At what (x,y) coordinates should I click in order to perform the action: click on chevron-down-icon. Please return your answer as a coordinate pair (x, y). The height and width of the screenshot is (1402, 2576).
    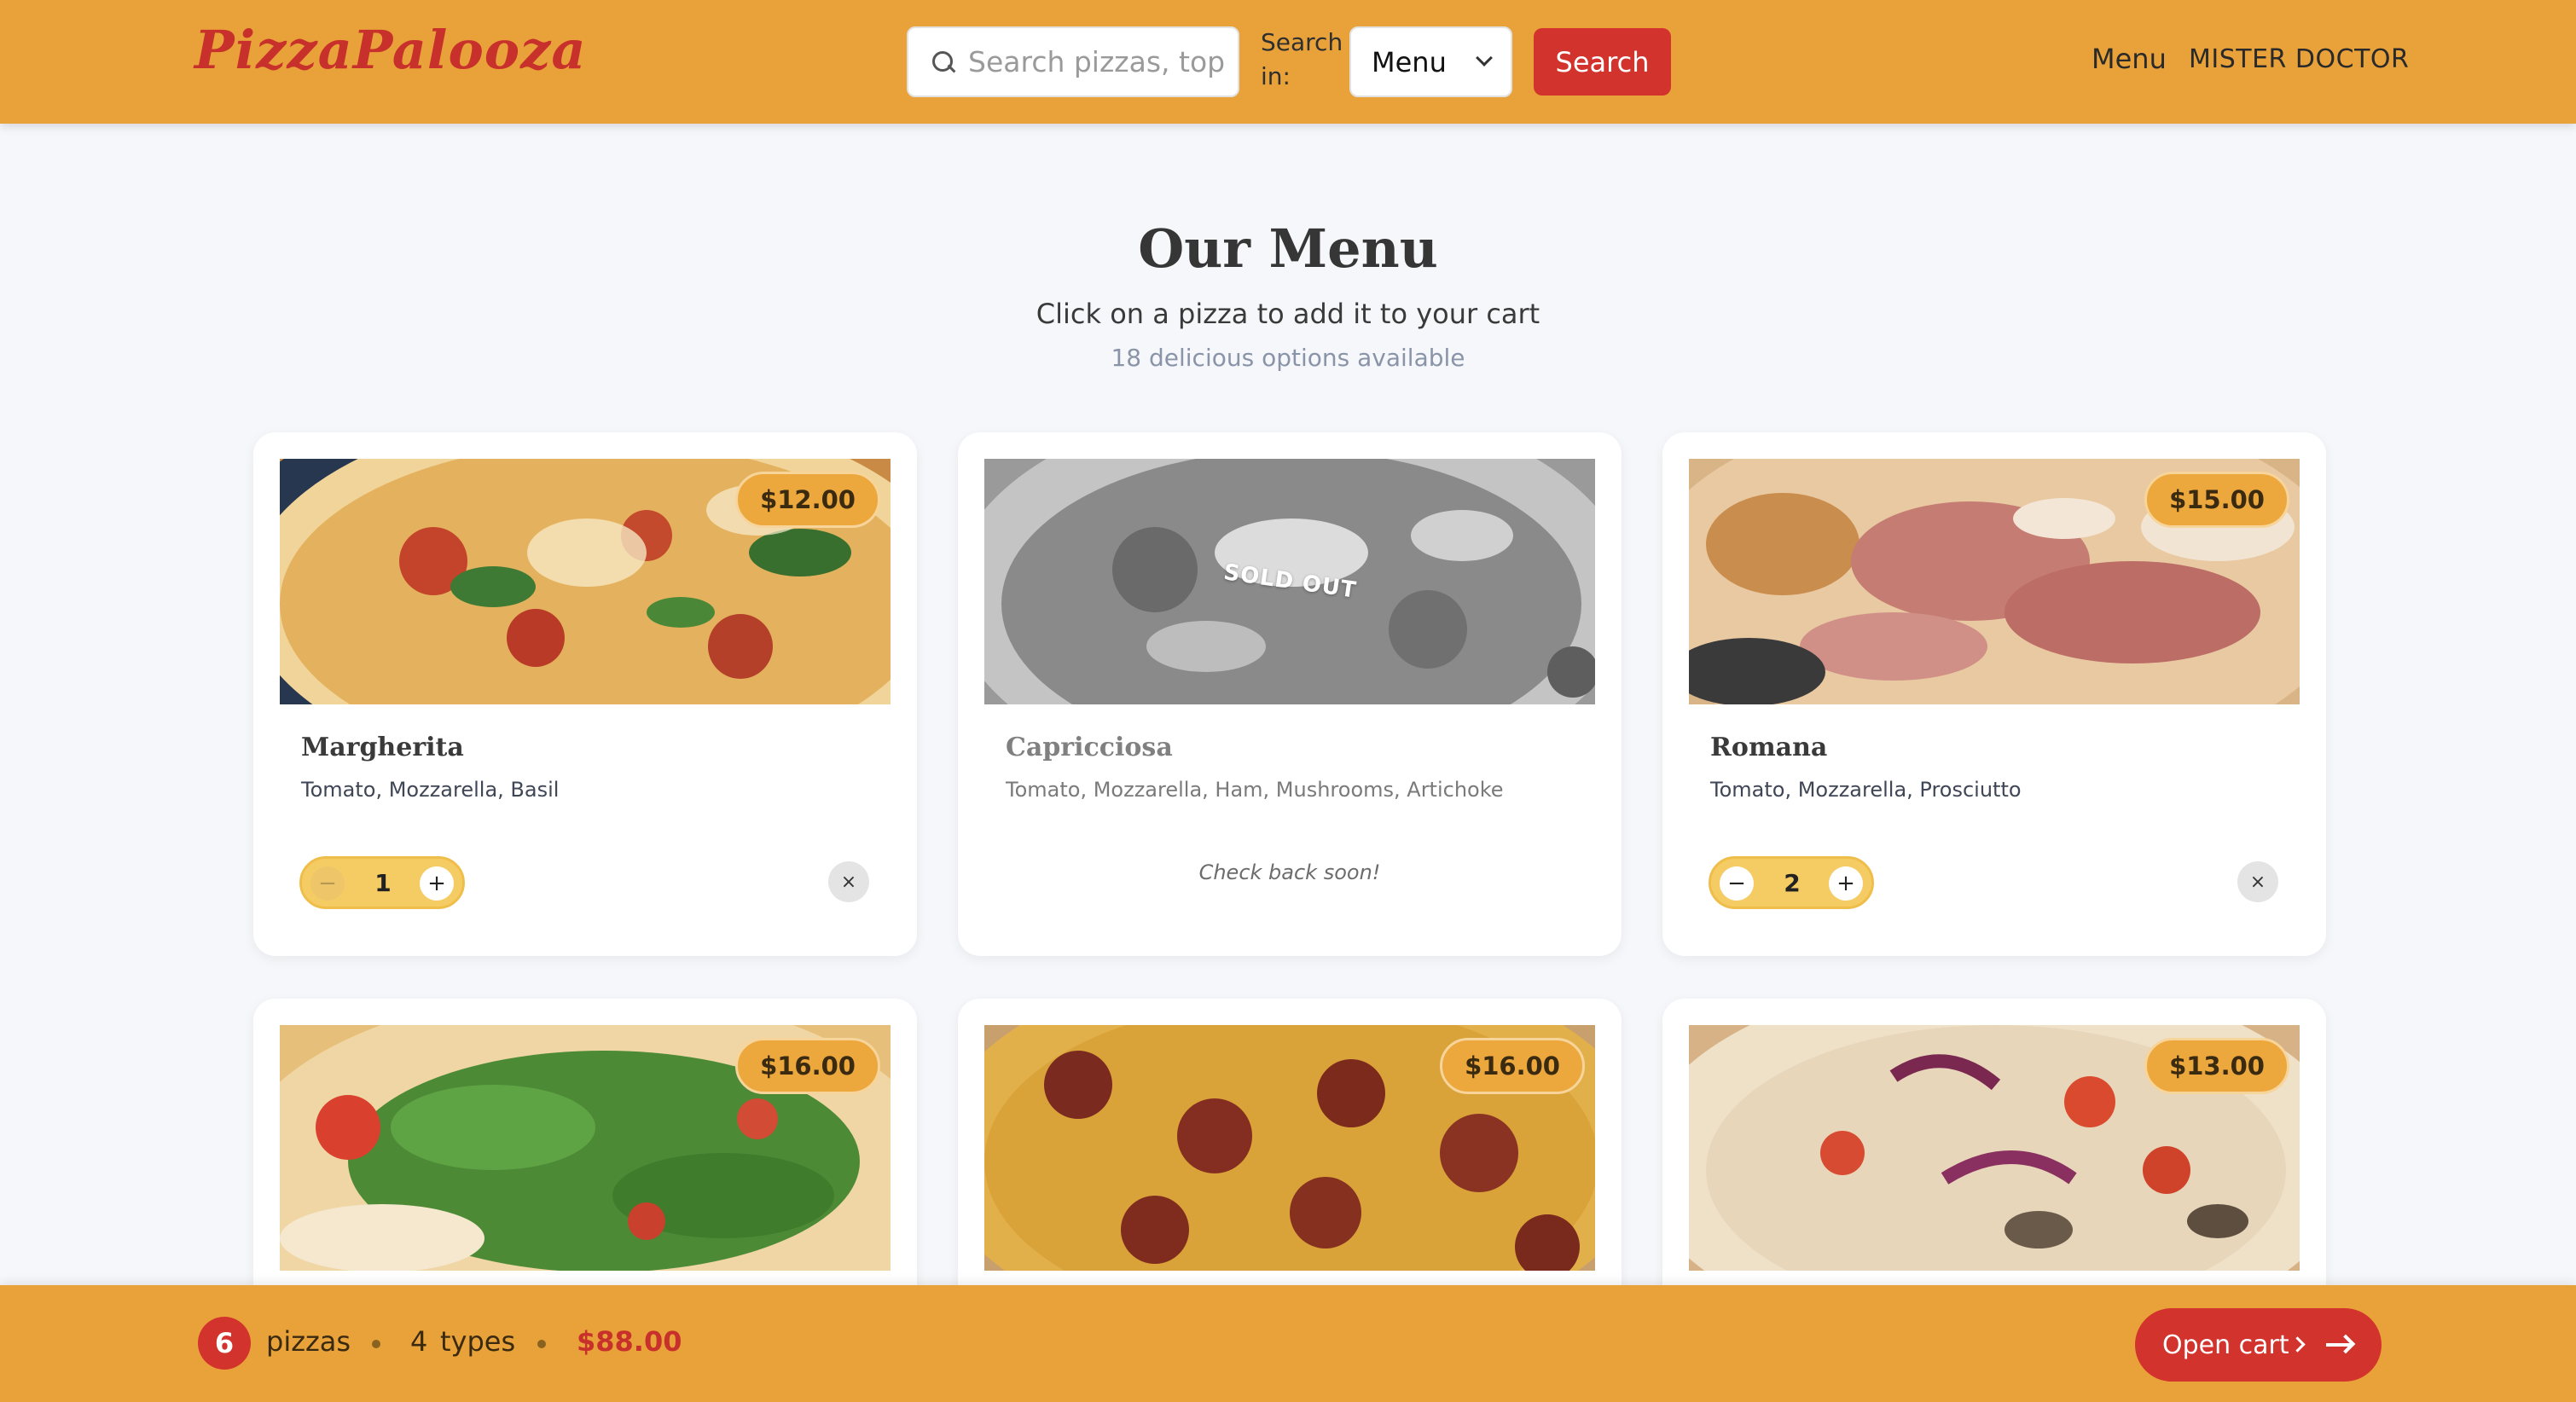
    Looking at the image, I should click on (1484, 58).